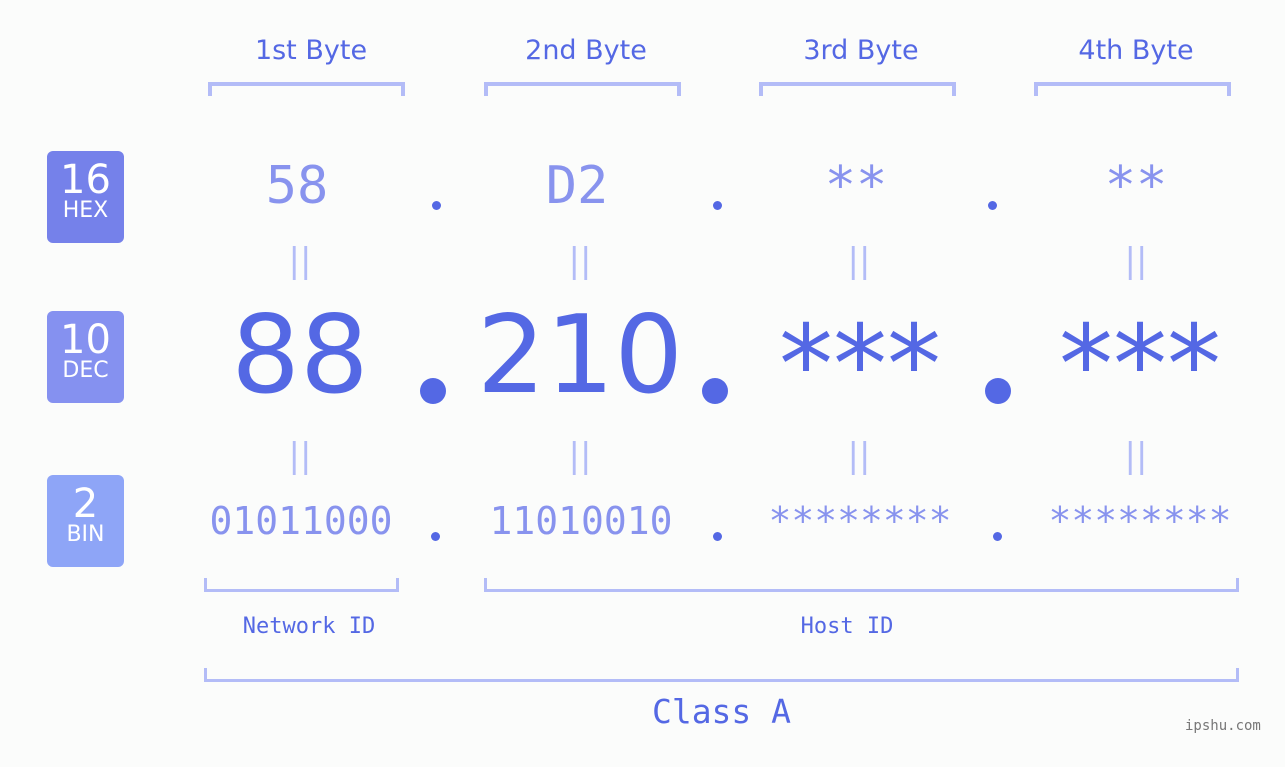 The width and height of the screenshot is (1285, 767). What do you see at coordinates (586, 50) in the screenshot?
I see `byte-header-2: 2nd Byte` at bounding box center [586, 50].